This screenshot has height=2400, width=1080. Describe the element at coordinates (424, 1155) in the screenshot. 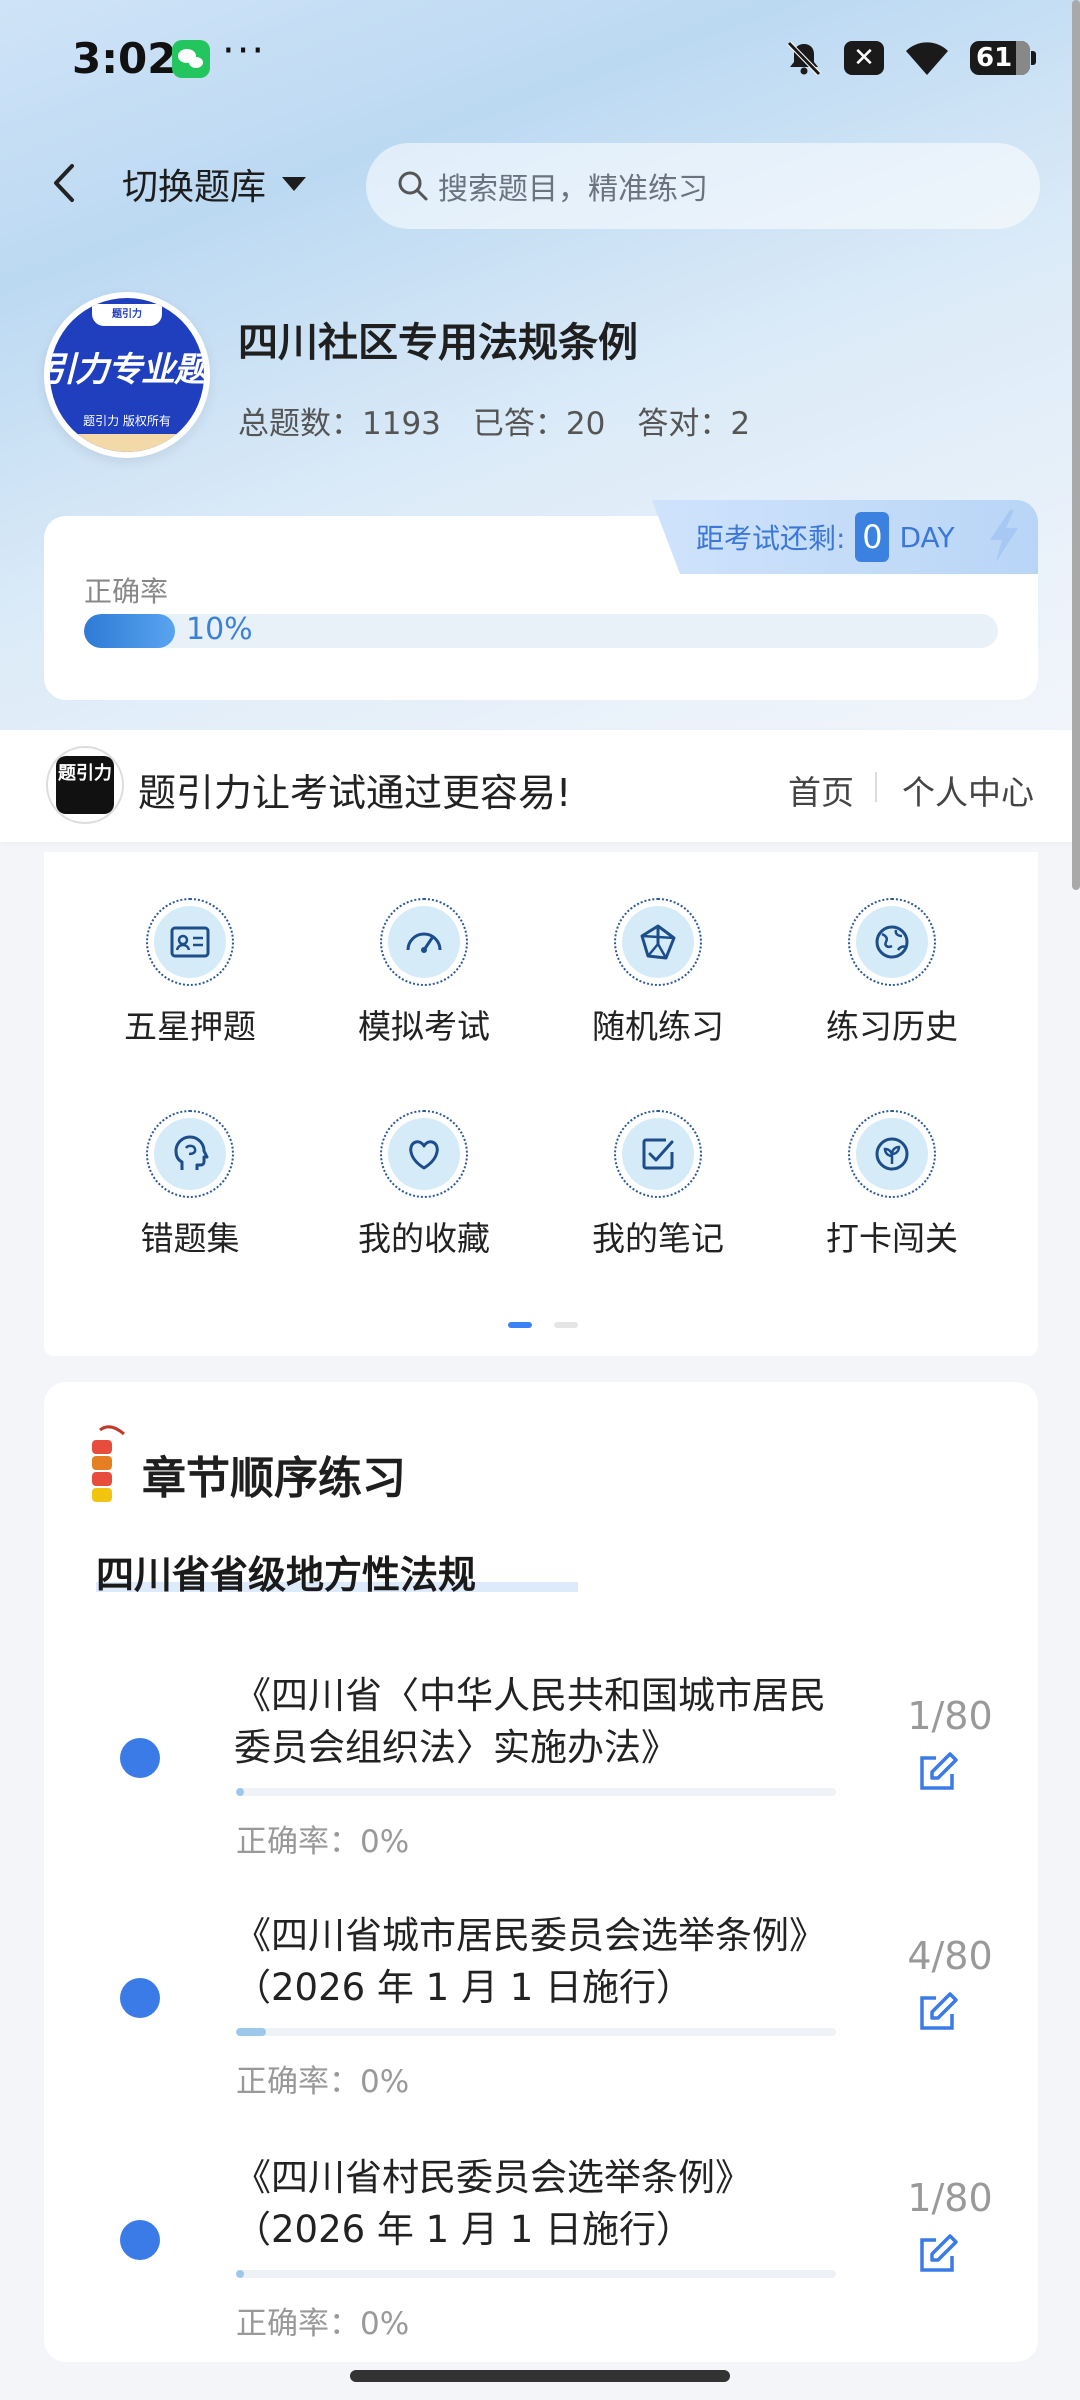

I see `heart-icon` at that location.